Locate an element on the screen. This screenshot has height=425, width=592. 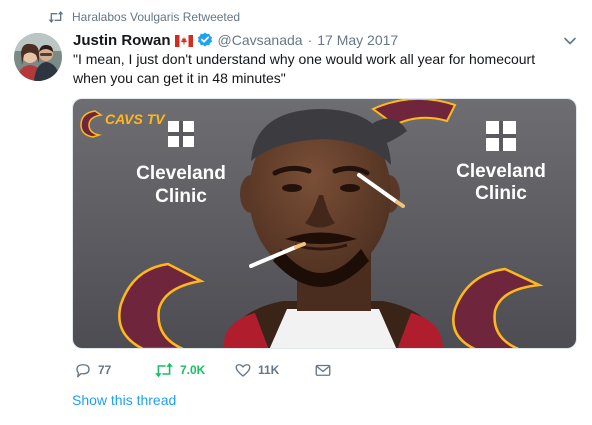
show-thread-link: Show this thread is located at coordinates (124, 400).